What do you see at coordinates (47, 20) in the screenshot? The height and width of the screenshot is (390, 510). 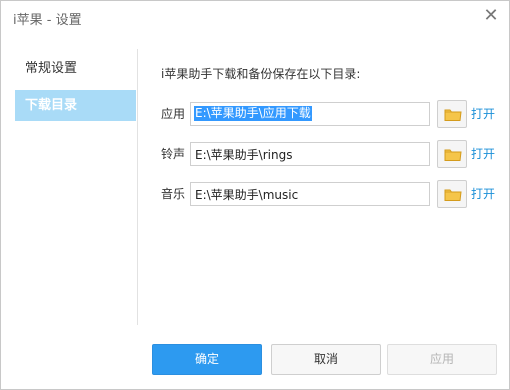 I see `window-title: i苹果 - 设置` at bounding box center [47, 20].